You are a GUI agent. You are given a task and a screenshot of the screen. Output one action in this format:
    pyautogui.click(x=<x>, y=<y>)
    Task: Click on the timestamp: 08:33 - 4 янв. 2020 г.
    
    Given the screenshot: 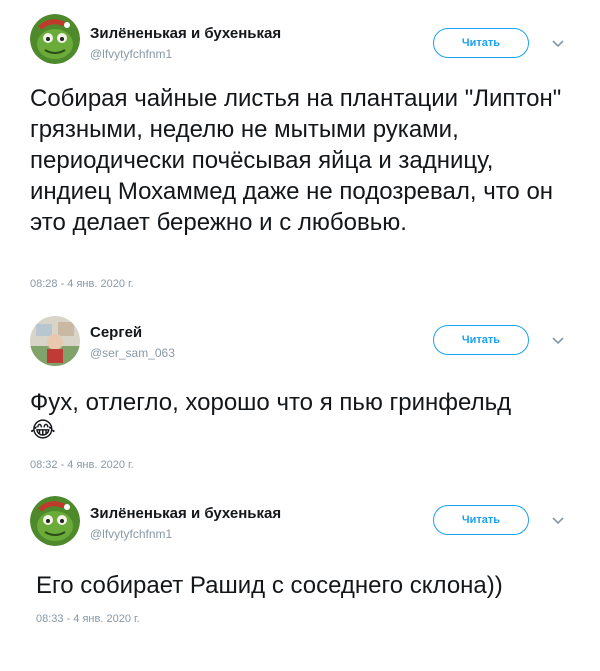 What is the action you would take?
    pyautogui.click(x=88, y=619)
    